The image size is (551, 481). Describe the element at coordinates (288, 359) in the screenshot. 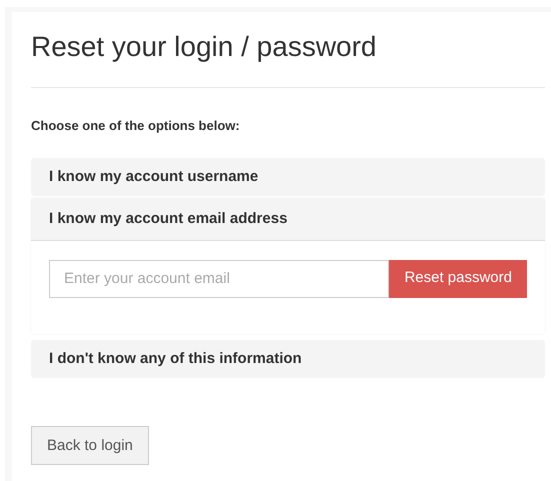

I see `accordion-header: I don't know any of this information` at that location.